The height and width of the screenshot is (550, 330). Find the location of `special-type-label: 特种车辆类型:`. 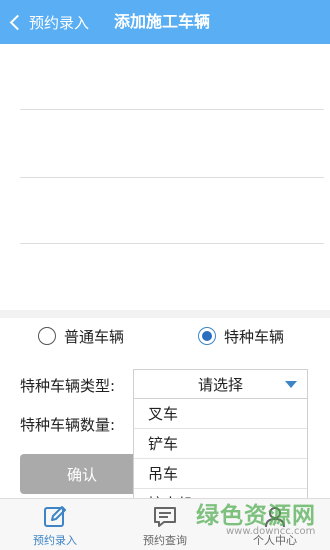

special-type-label: 特种车辆类型: is located at coordinates (68, 386).